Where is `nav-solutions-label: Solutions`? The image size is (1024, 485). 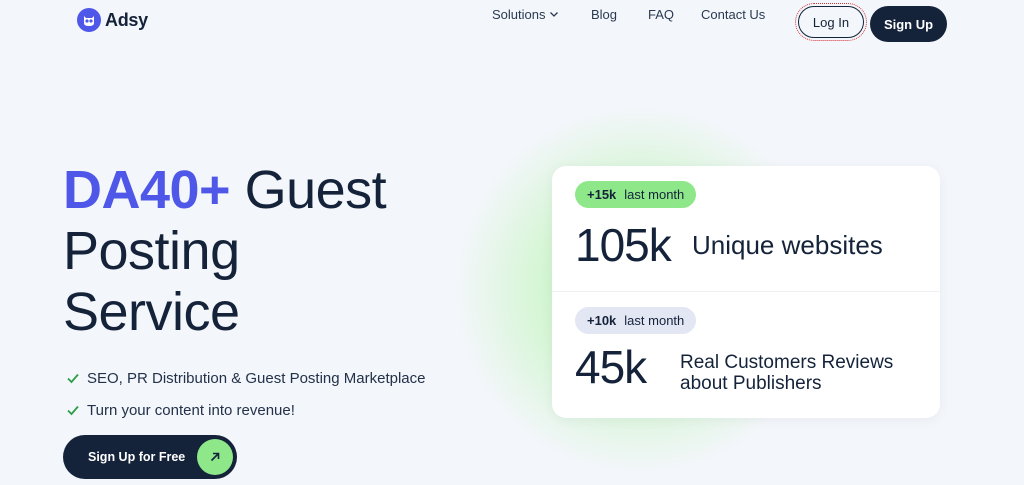 nav-solutions-label: Solutions is located at coordinates (519, 14).